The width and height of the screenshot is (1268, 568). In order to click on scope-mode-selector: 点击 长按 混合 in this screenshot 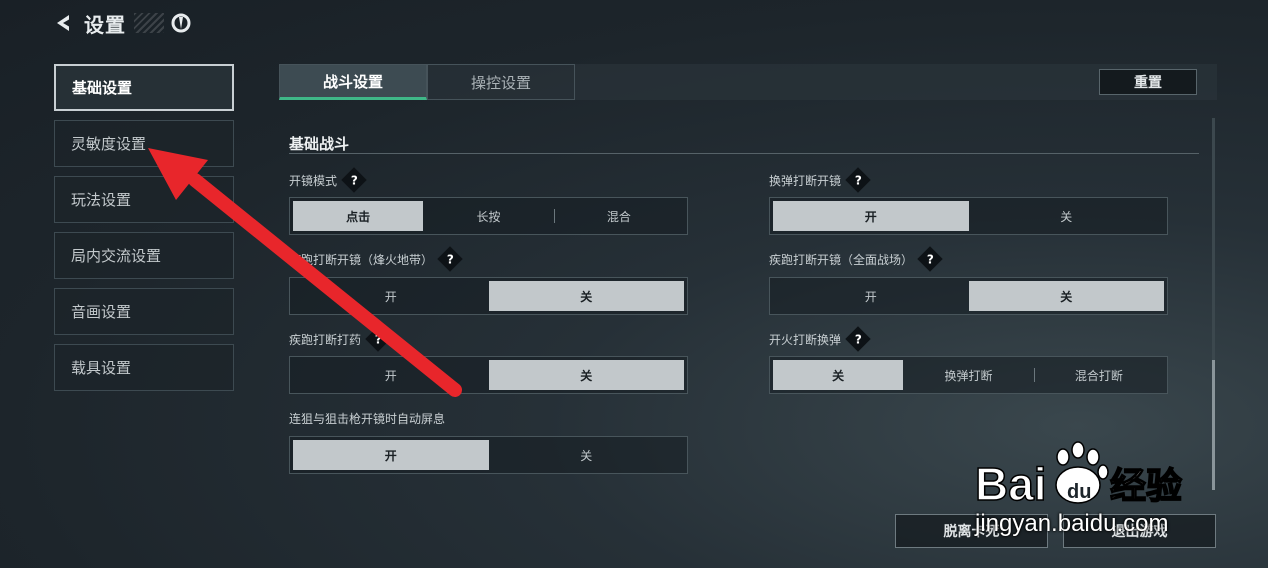, I will do `click(488, 216)`.